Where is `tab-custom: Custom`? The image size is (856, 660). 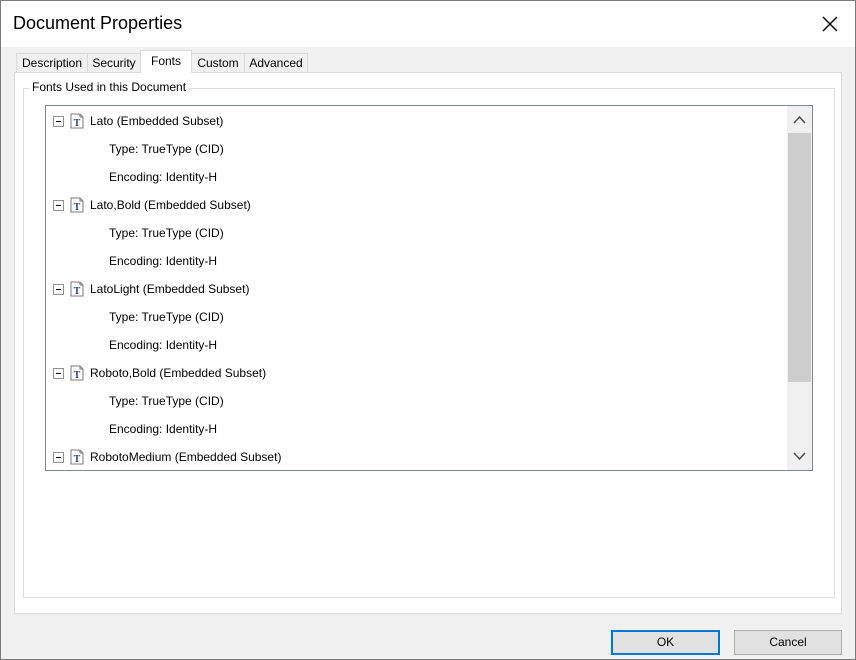
tab-custom: Custom is located at coordinates (218, 62).